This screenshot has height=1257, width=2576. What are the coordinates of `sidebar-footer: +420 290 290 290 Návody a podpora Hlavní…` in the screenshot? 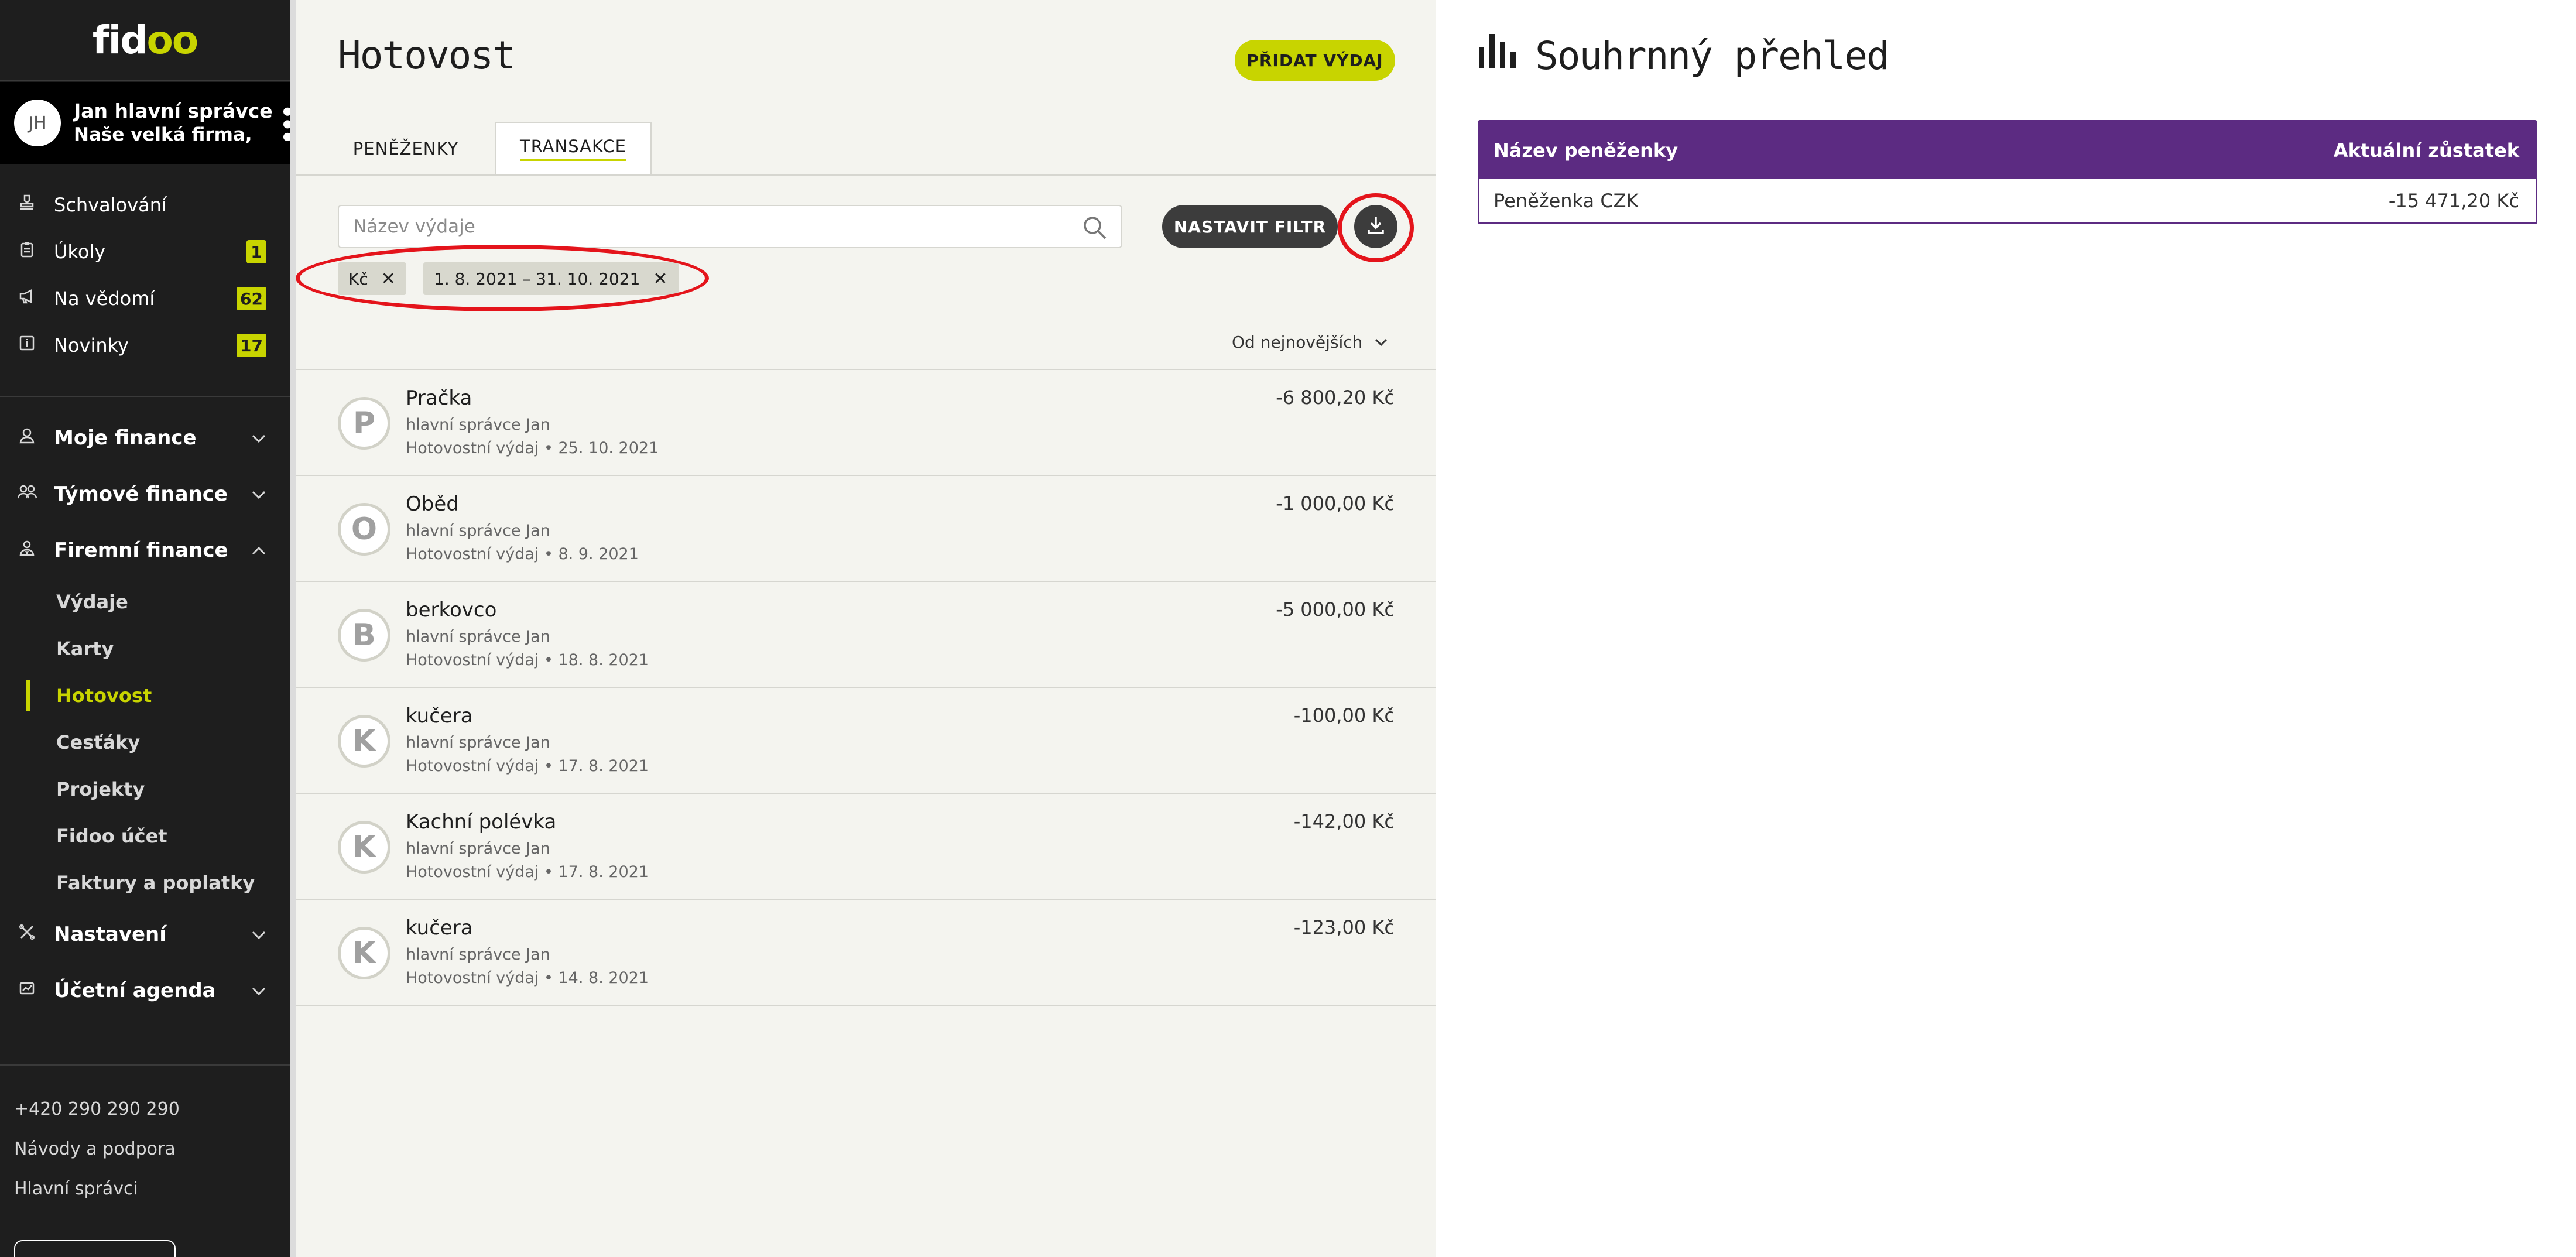 It's located at (145, 1148).